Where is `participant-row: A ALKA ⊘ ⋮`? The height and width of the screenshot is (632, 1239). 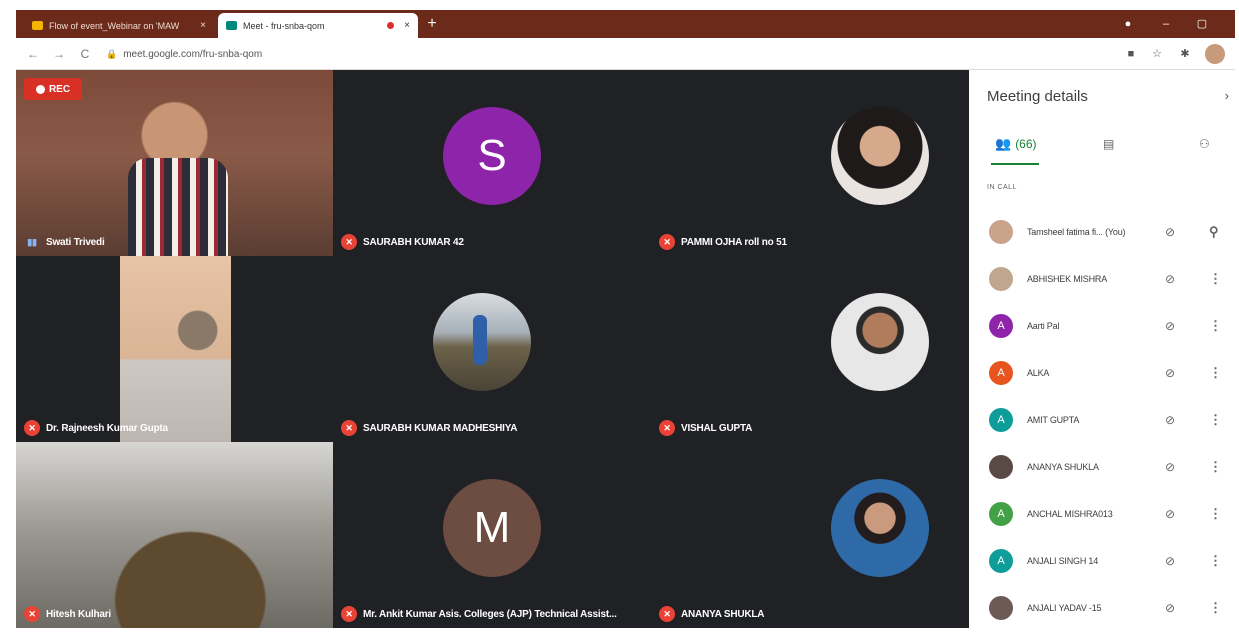 participant-row: A ALKA ⊘ ⋮ is located at coordinates (1102, 372).